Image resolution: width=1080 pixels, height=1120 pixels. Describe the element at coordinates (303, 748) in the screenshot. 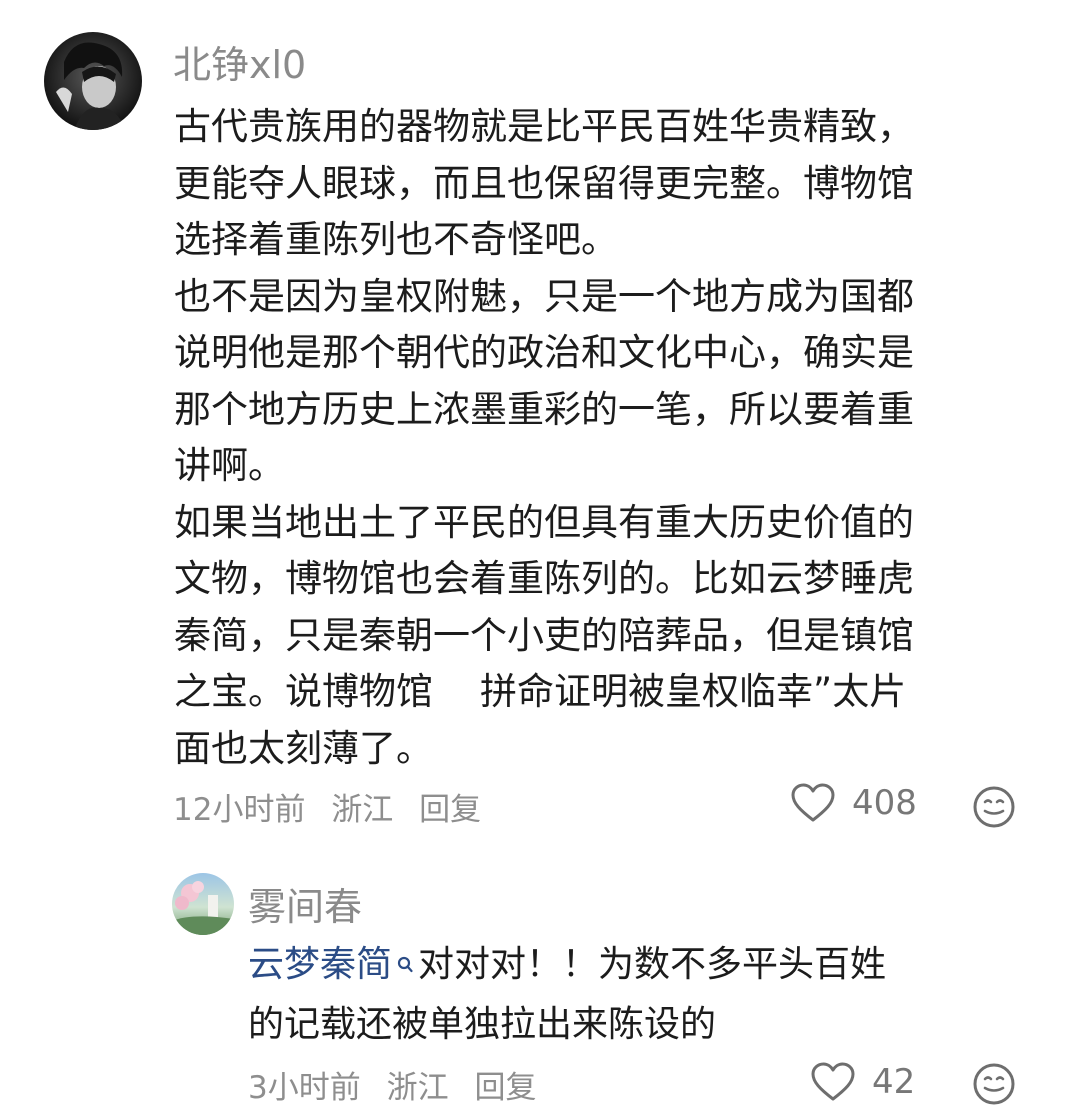

I see `comment-line: 面也太刻薄了。` at that location.